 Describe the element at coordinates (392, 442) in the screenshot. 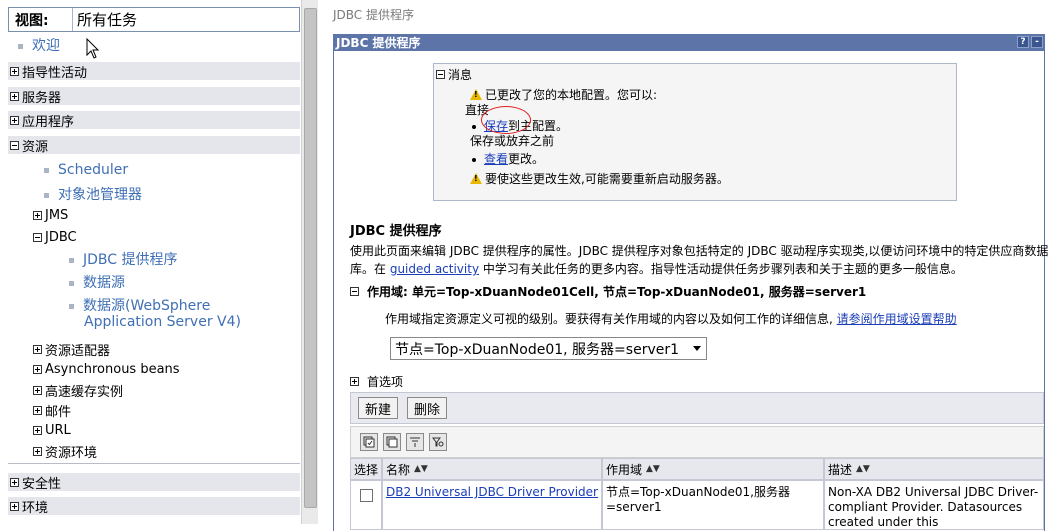

I see `deselect-all-icon` at that location.